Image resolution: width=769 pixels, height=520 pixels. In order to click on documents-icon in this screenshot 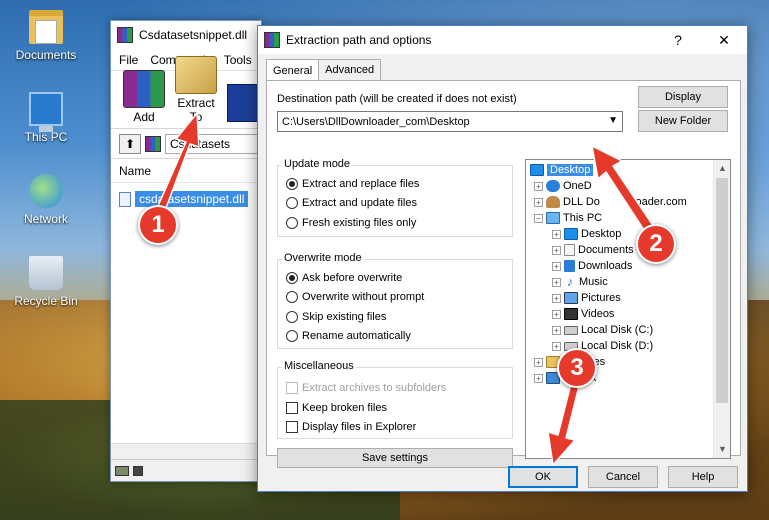, I will do `click(569, 250)`.